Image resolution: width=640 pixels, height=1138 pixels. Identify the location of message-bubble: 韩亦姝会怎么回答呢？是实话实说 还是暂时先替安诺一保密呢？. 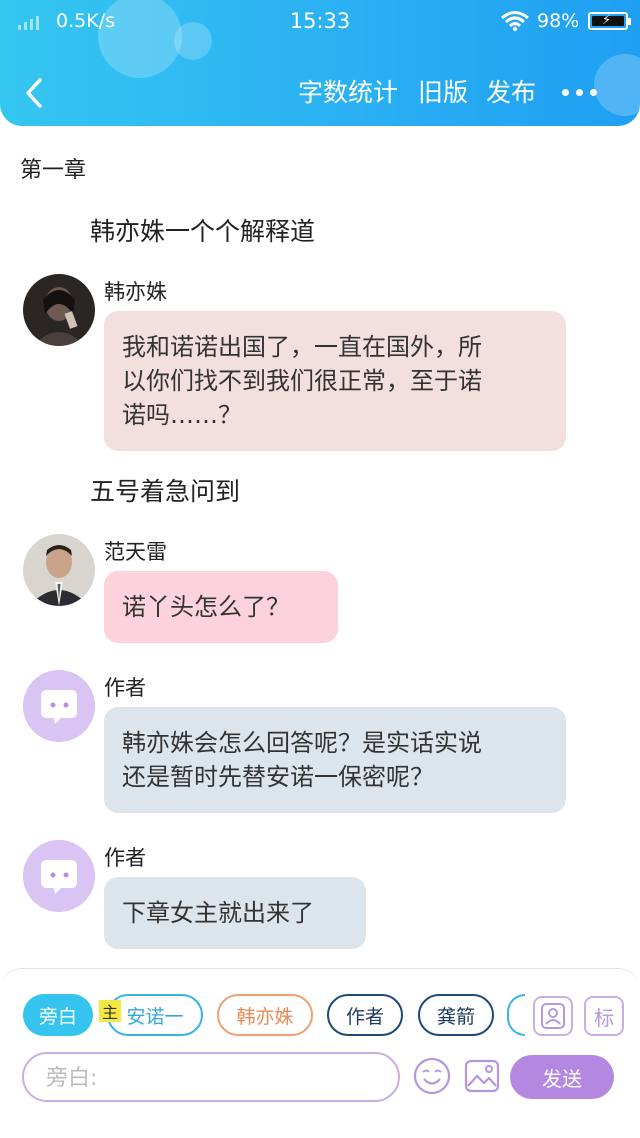
(335, 760).